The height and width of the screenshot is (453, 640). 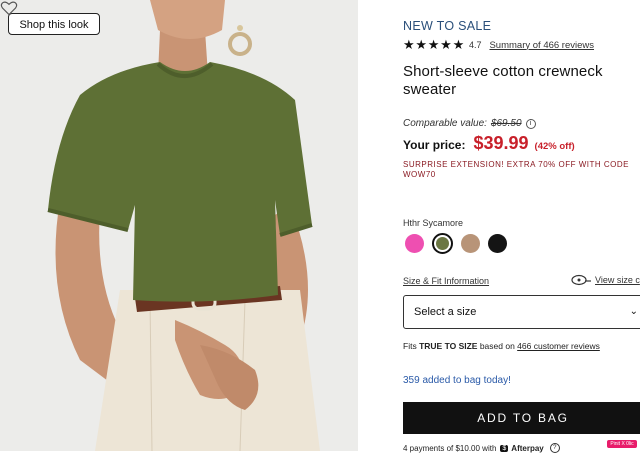 I want to click on price-row: Your price: $39.99 (42% off), so click(x=489, y=143).